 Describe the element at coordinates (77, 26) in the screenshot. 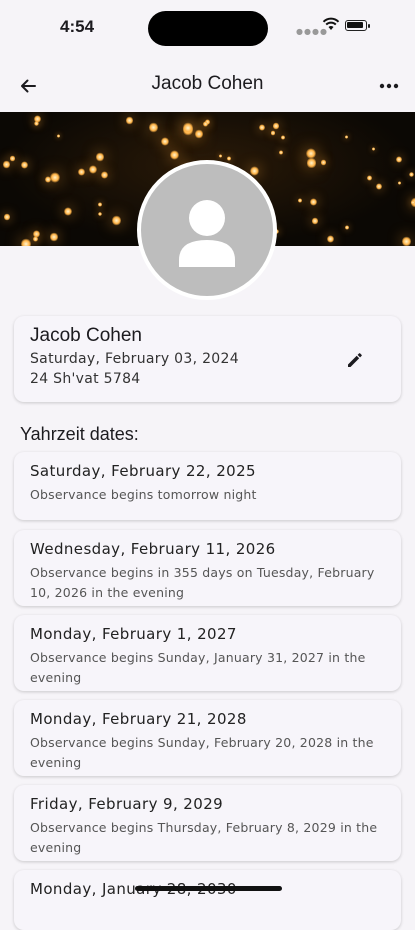

I see `status-time: 4:54` at that location.